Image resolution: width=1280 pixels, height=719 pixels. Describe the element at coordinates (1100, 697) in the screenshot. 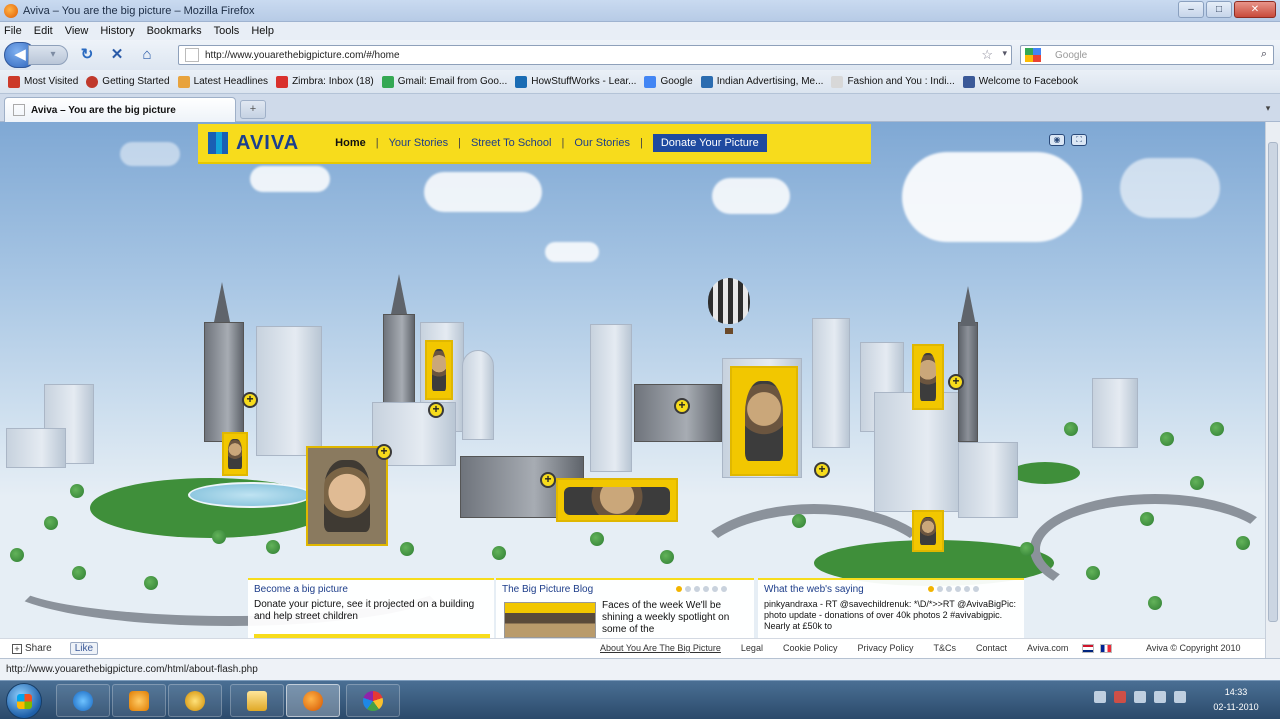

I see `show-hidden-icons-icon` at that location.